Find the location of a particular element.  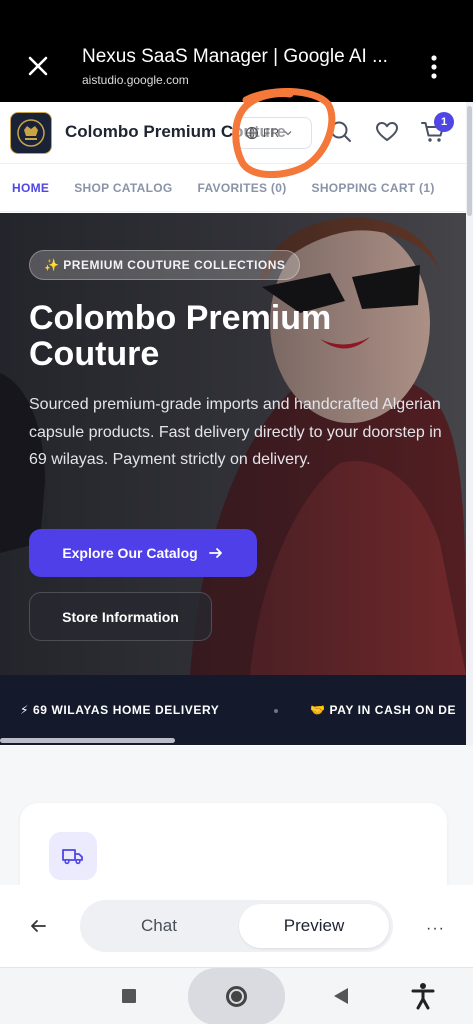

home-icon is located at coordinates (236, 996).